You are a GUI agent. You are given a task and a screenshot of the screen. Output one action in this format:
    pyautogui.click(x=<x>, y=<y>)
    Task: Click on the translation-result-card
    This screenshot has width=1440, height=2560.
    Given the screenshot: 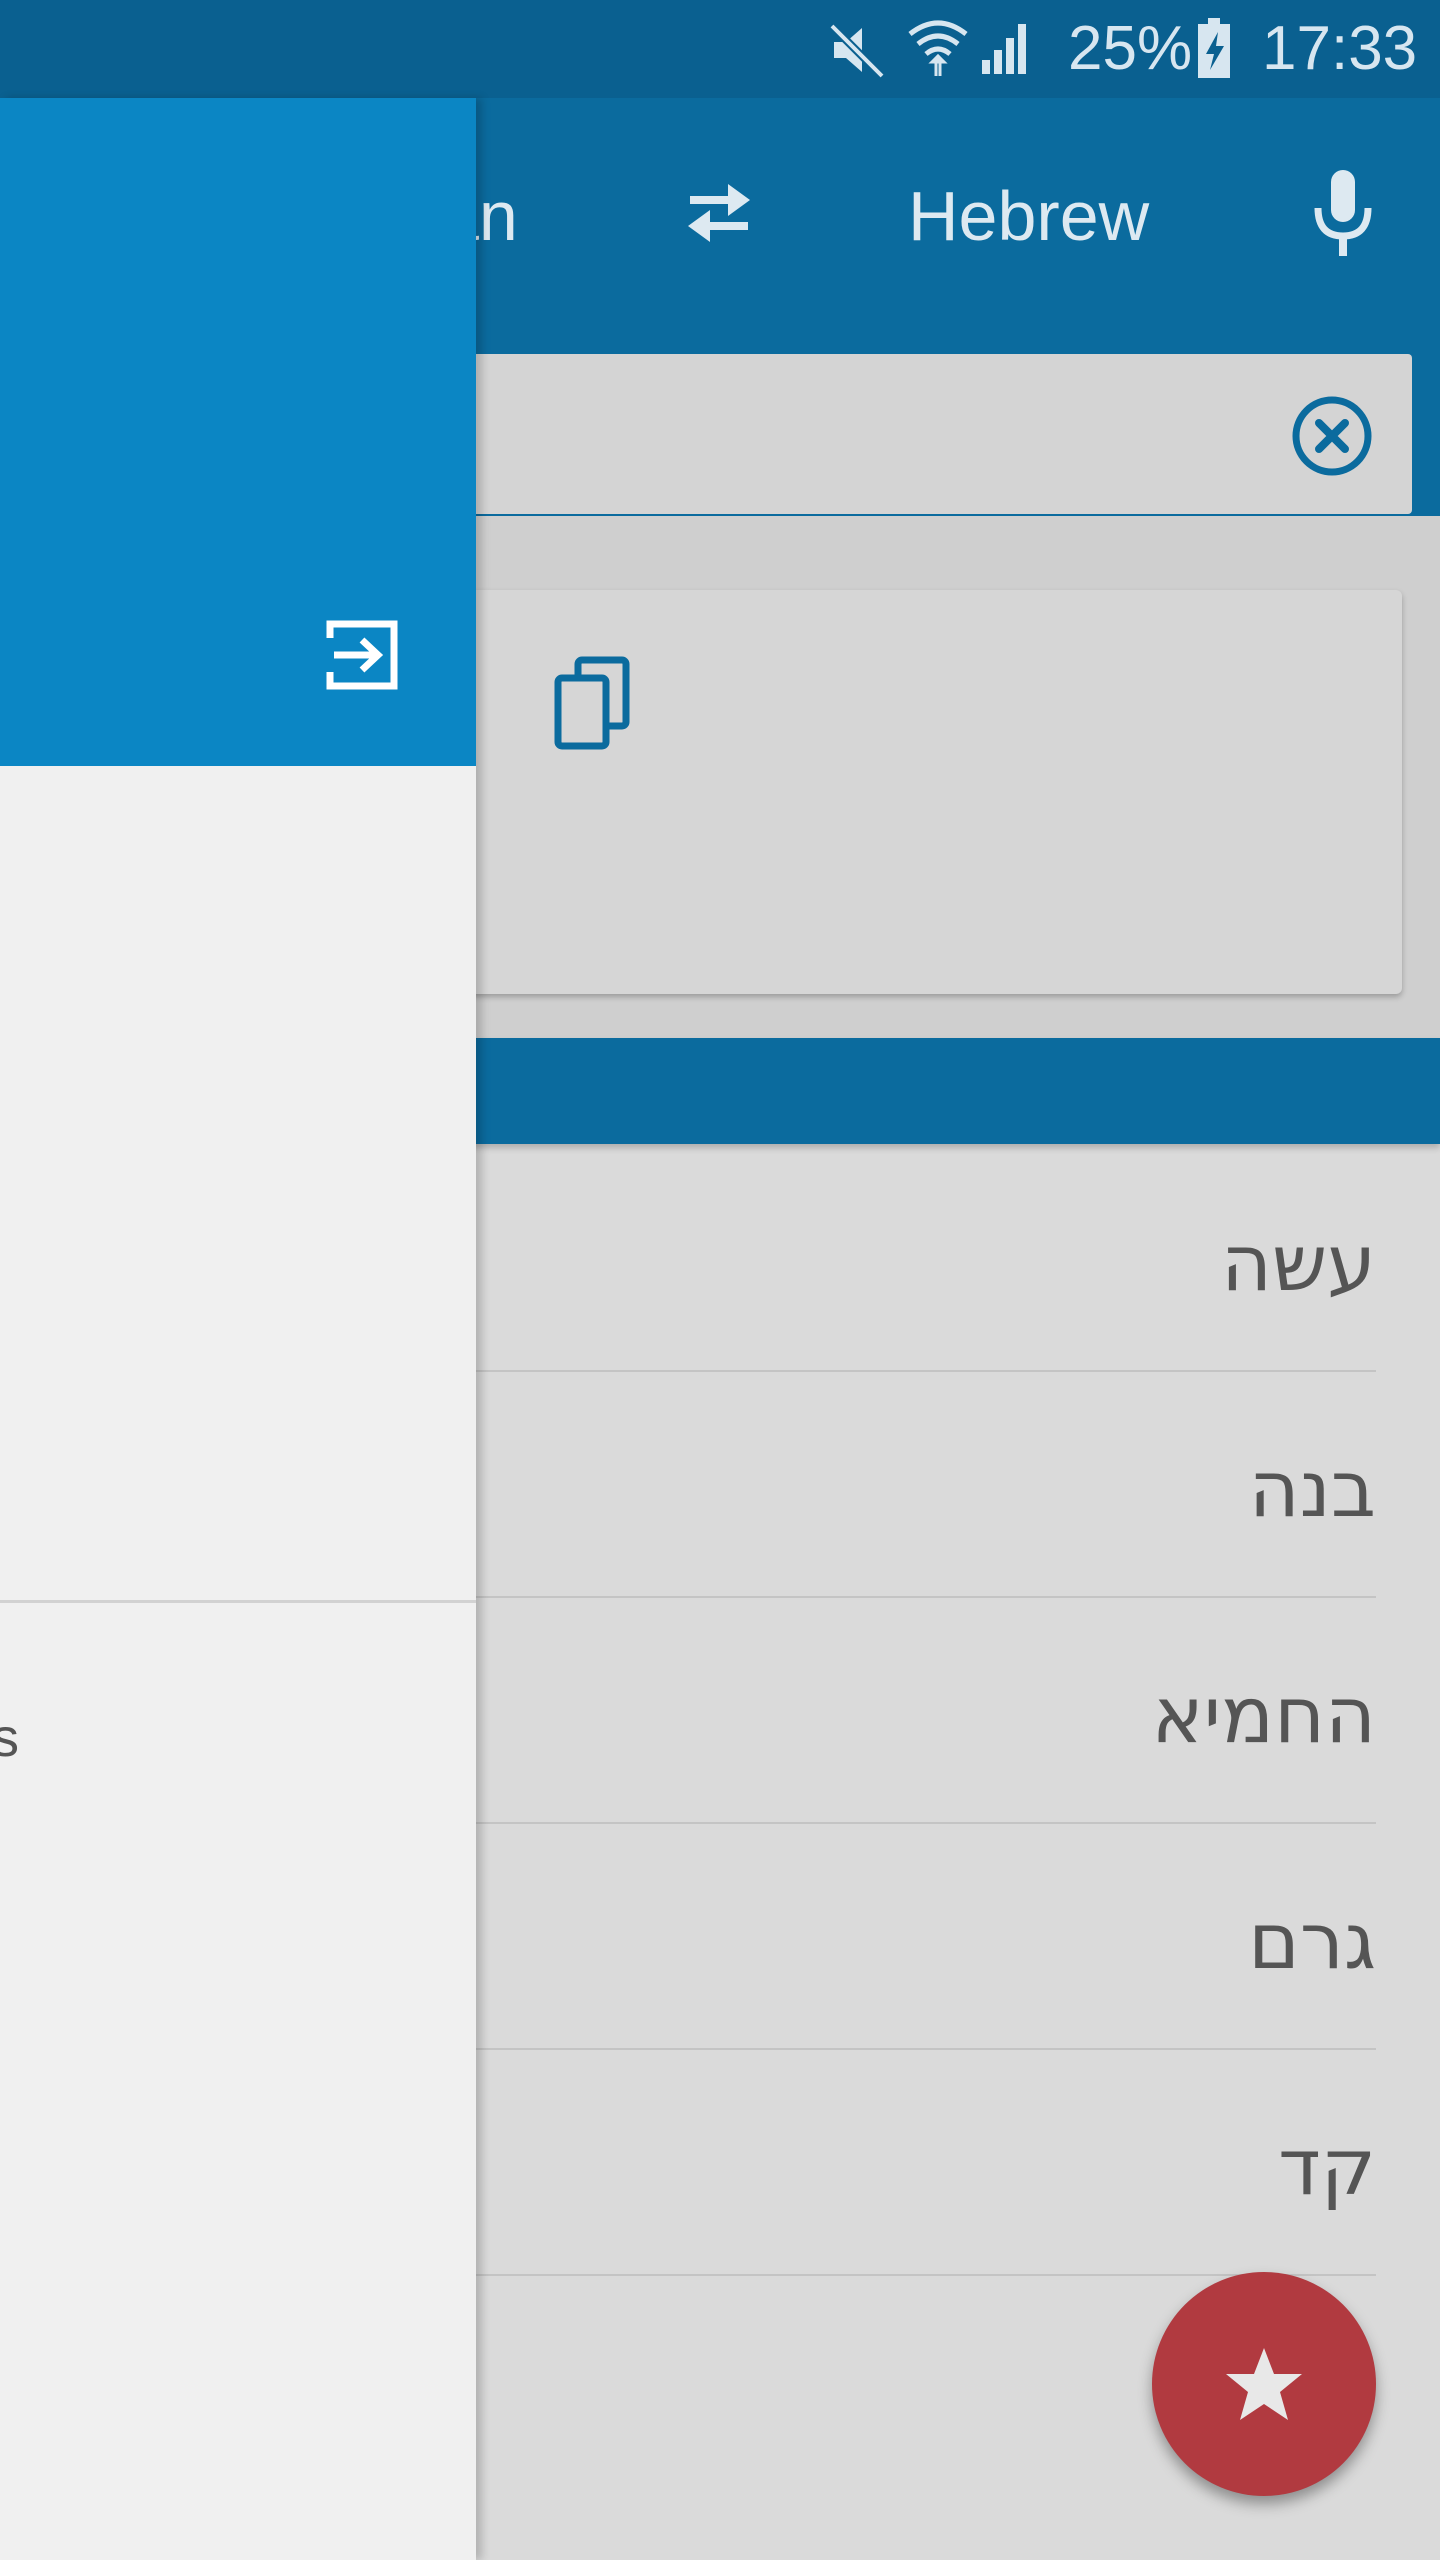 What is the action you would take?
    pyautogui.click(x=916, y=792)
    